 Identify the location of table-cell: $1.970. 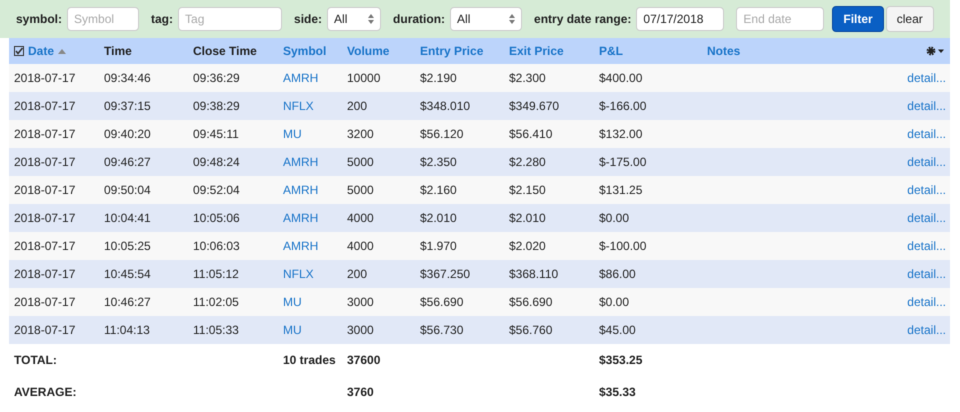
(438, 246).